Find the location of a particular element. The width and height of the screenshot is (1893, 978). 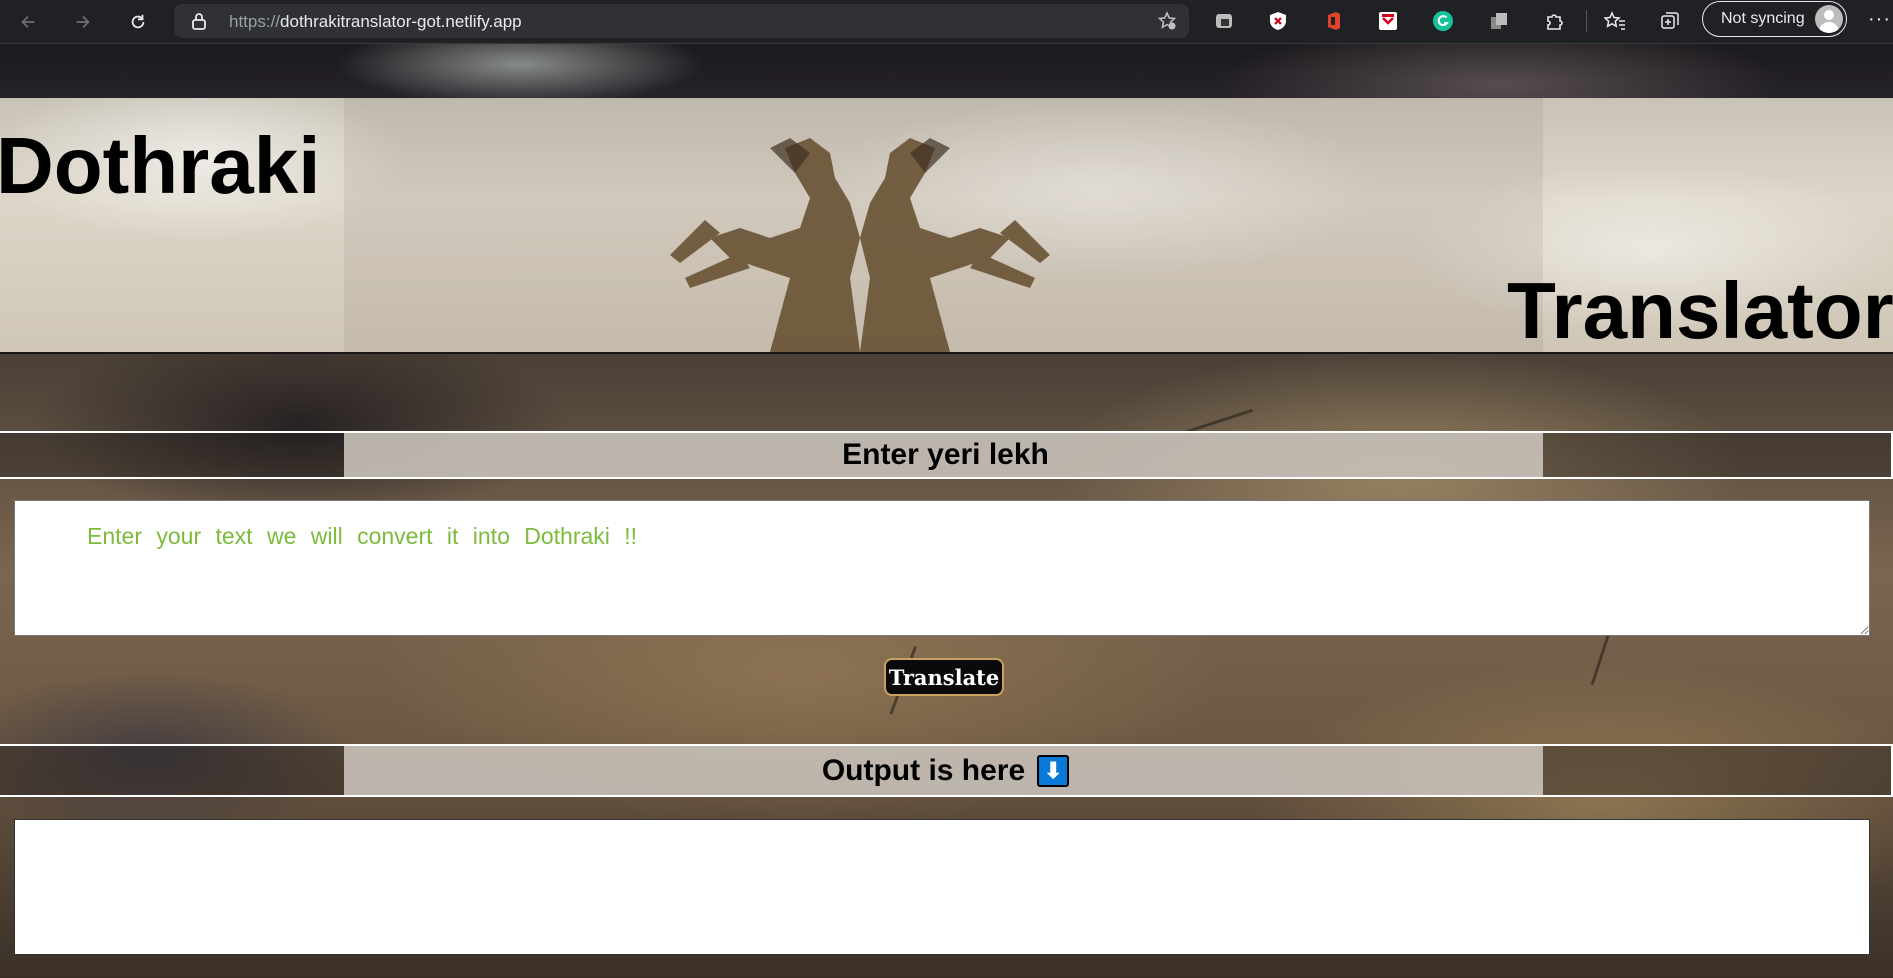

lock-icon is located at coordinates (199, 21).